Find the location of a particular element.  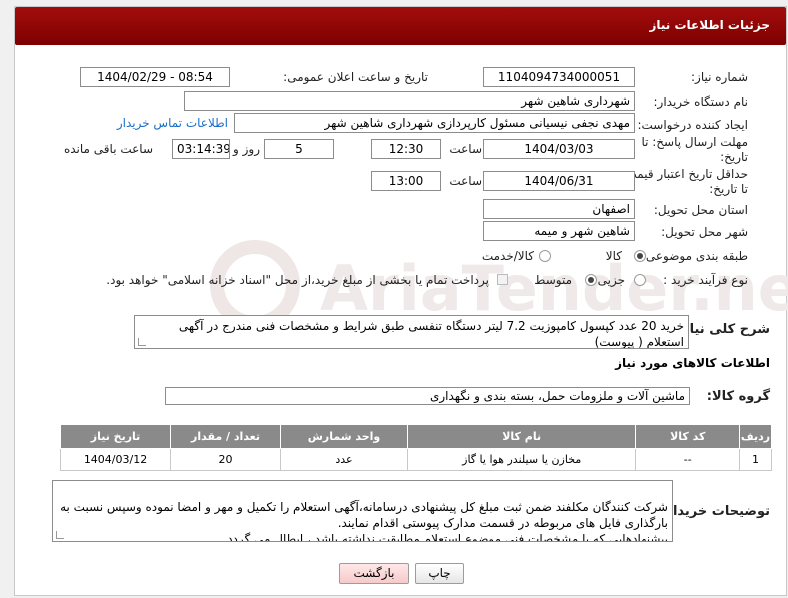

need-number-field: 1104094734000051 is located at coordinates (559, 77).